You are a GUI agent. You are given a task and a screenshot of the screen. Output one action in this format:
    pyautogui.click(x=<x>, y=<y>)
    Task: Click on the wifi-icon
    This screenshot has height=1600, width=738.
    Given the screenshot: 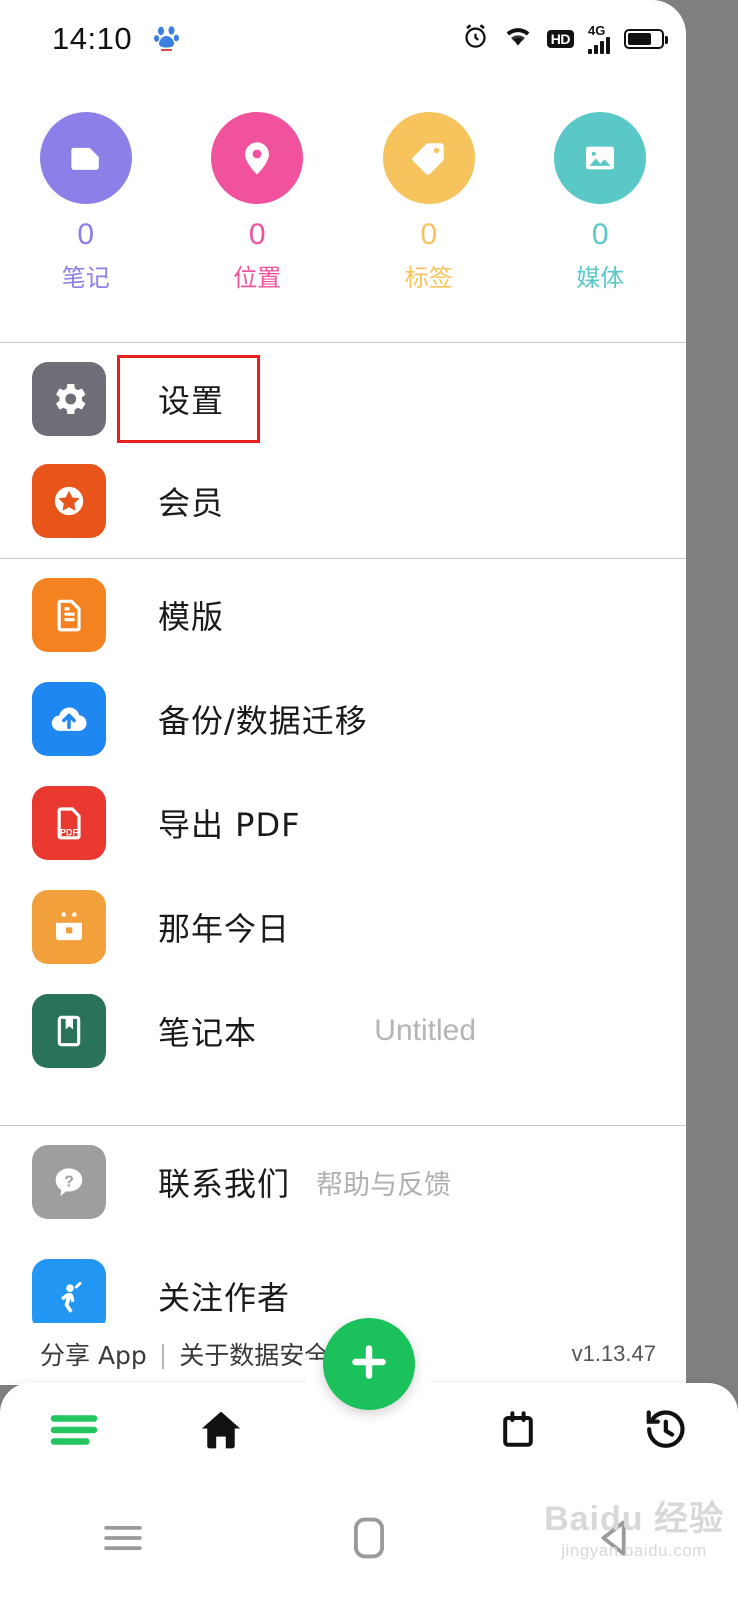 What is the action you would take?
    pyautogui.click(x=518, y=39)
    